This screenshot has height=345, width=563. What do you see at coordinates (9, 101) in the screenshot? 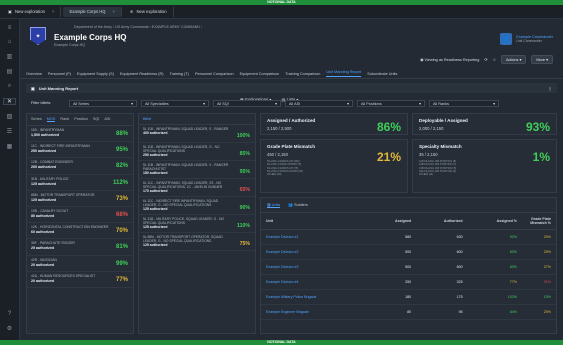
I see `close-icon: ✕` at bounding box center [9, 101].